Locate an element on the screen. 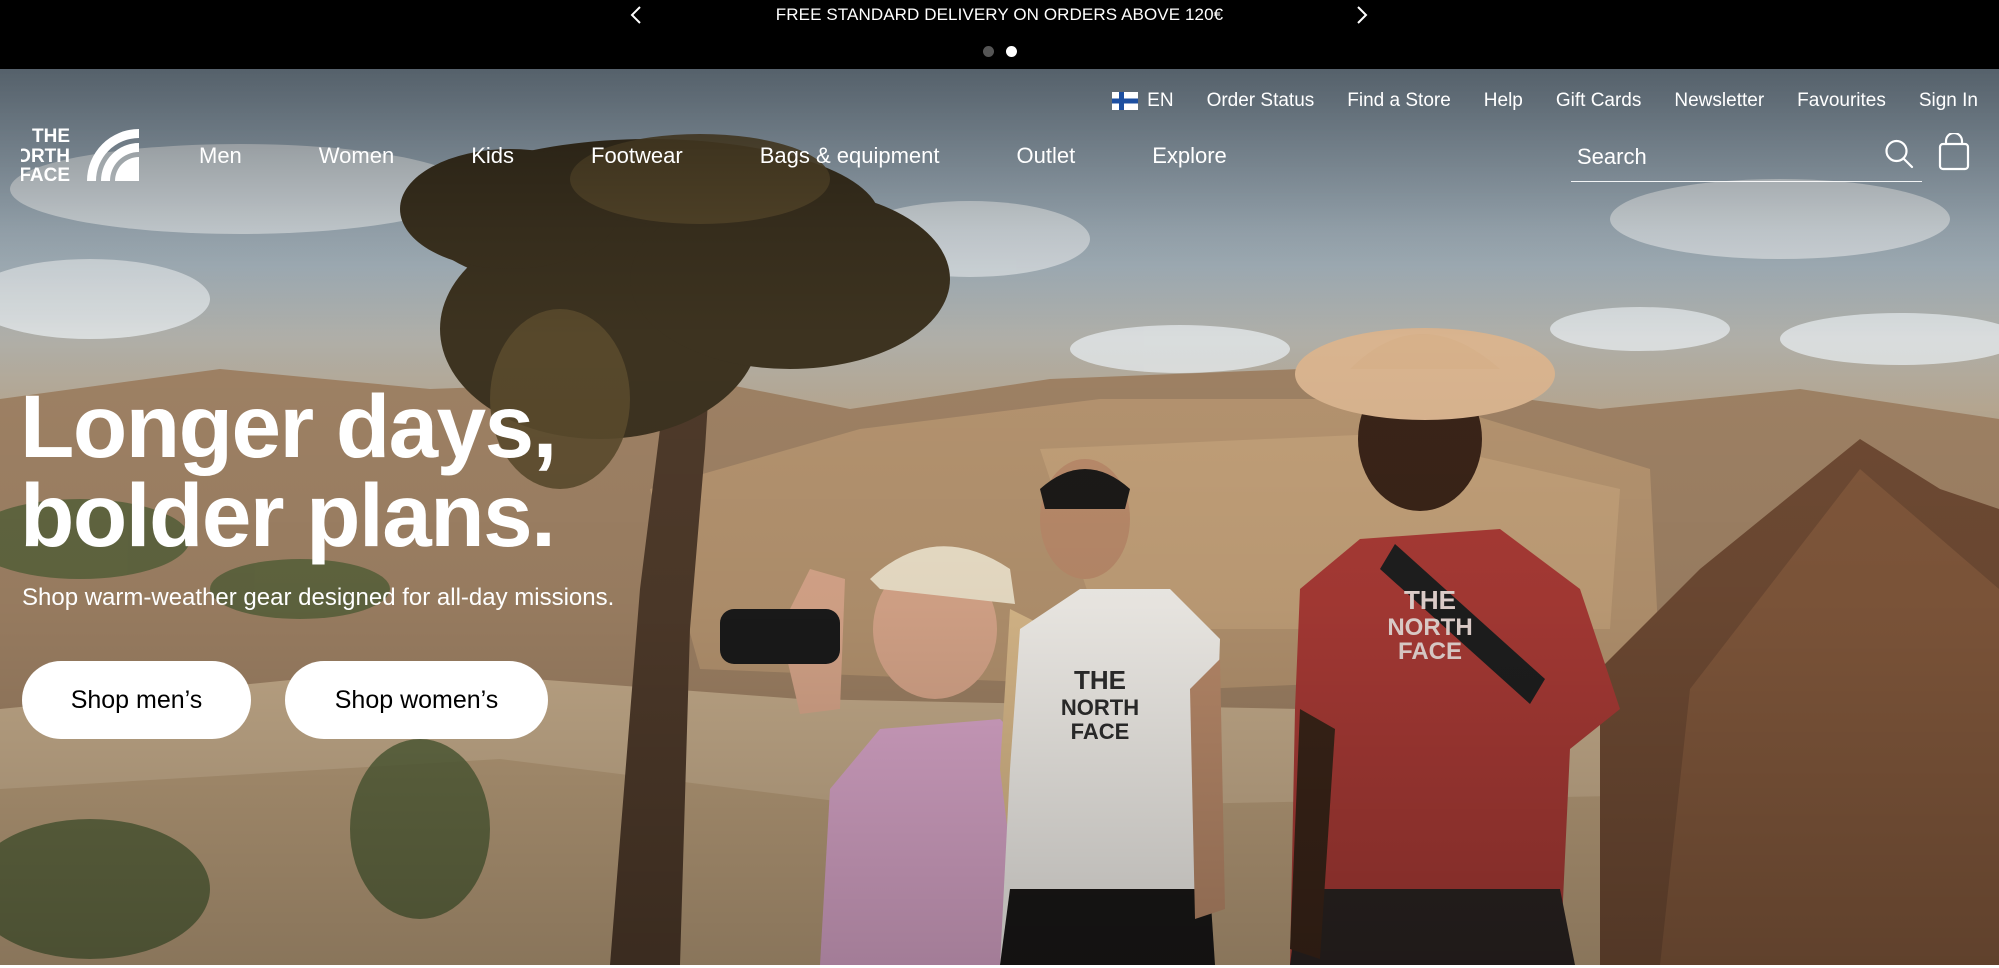  search-input is located at coordinates (1721, 157).